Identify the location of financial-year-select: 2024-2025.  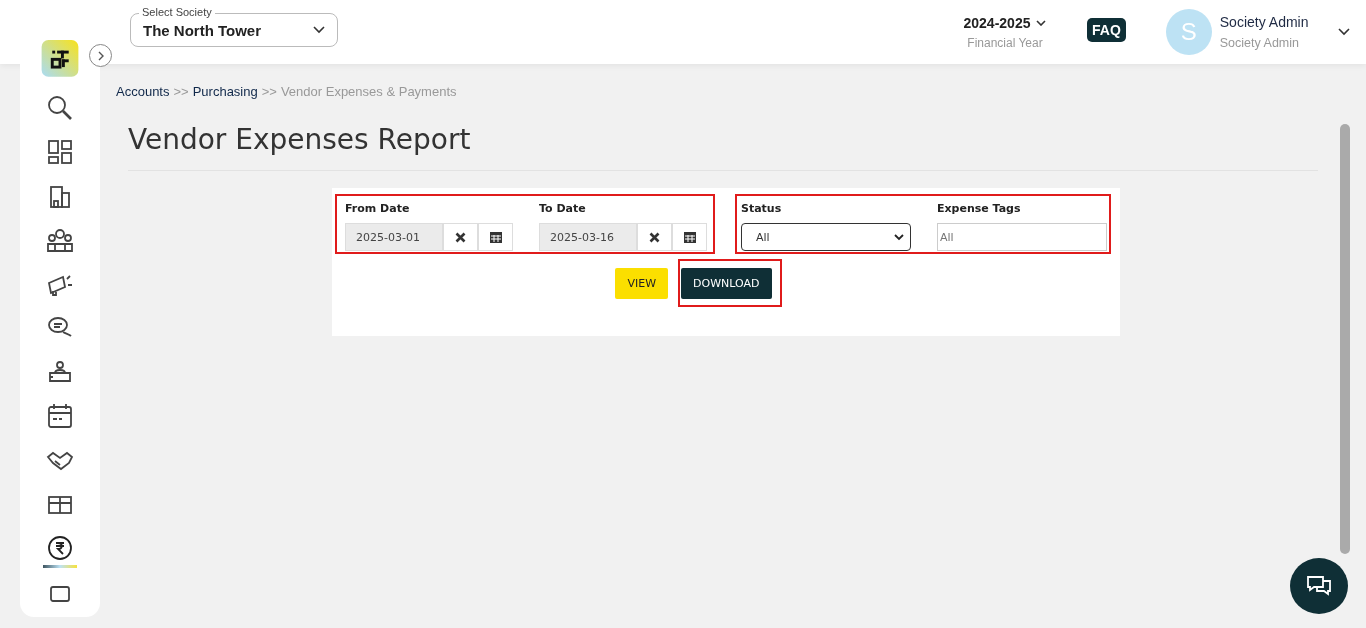
(997, 22).